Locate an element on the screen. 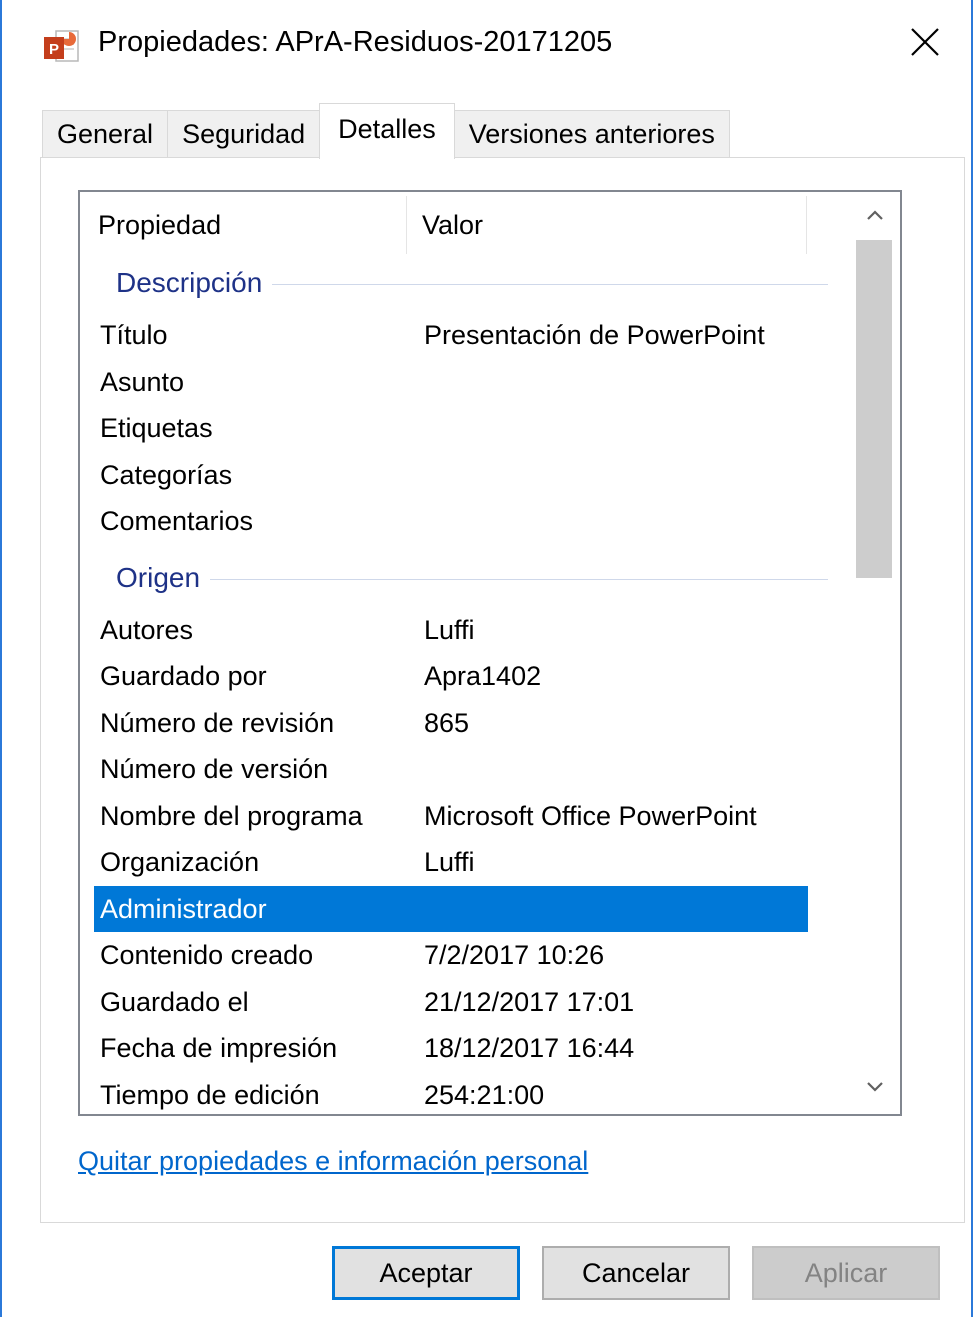  property-name: Fecha de impresión is located at coordinates (219, 1048).